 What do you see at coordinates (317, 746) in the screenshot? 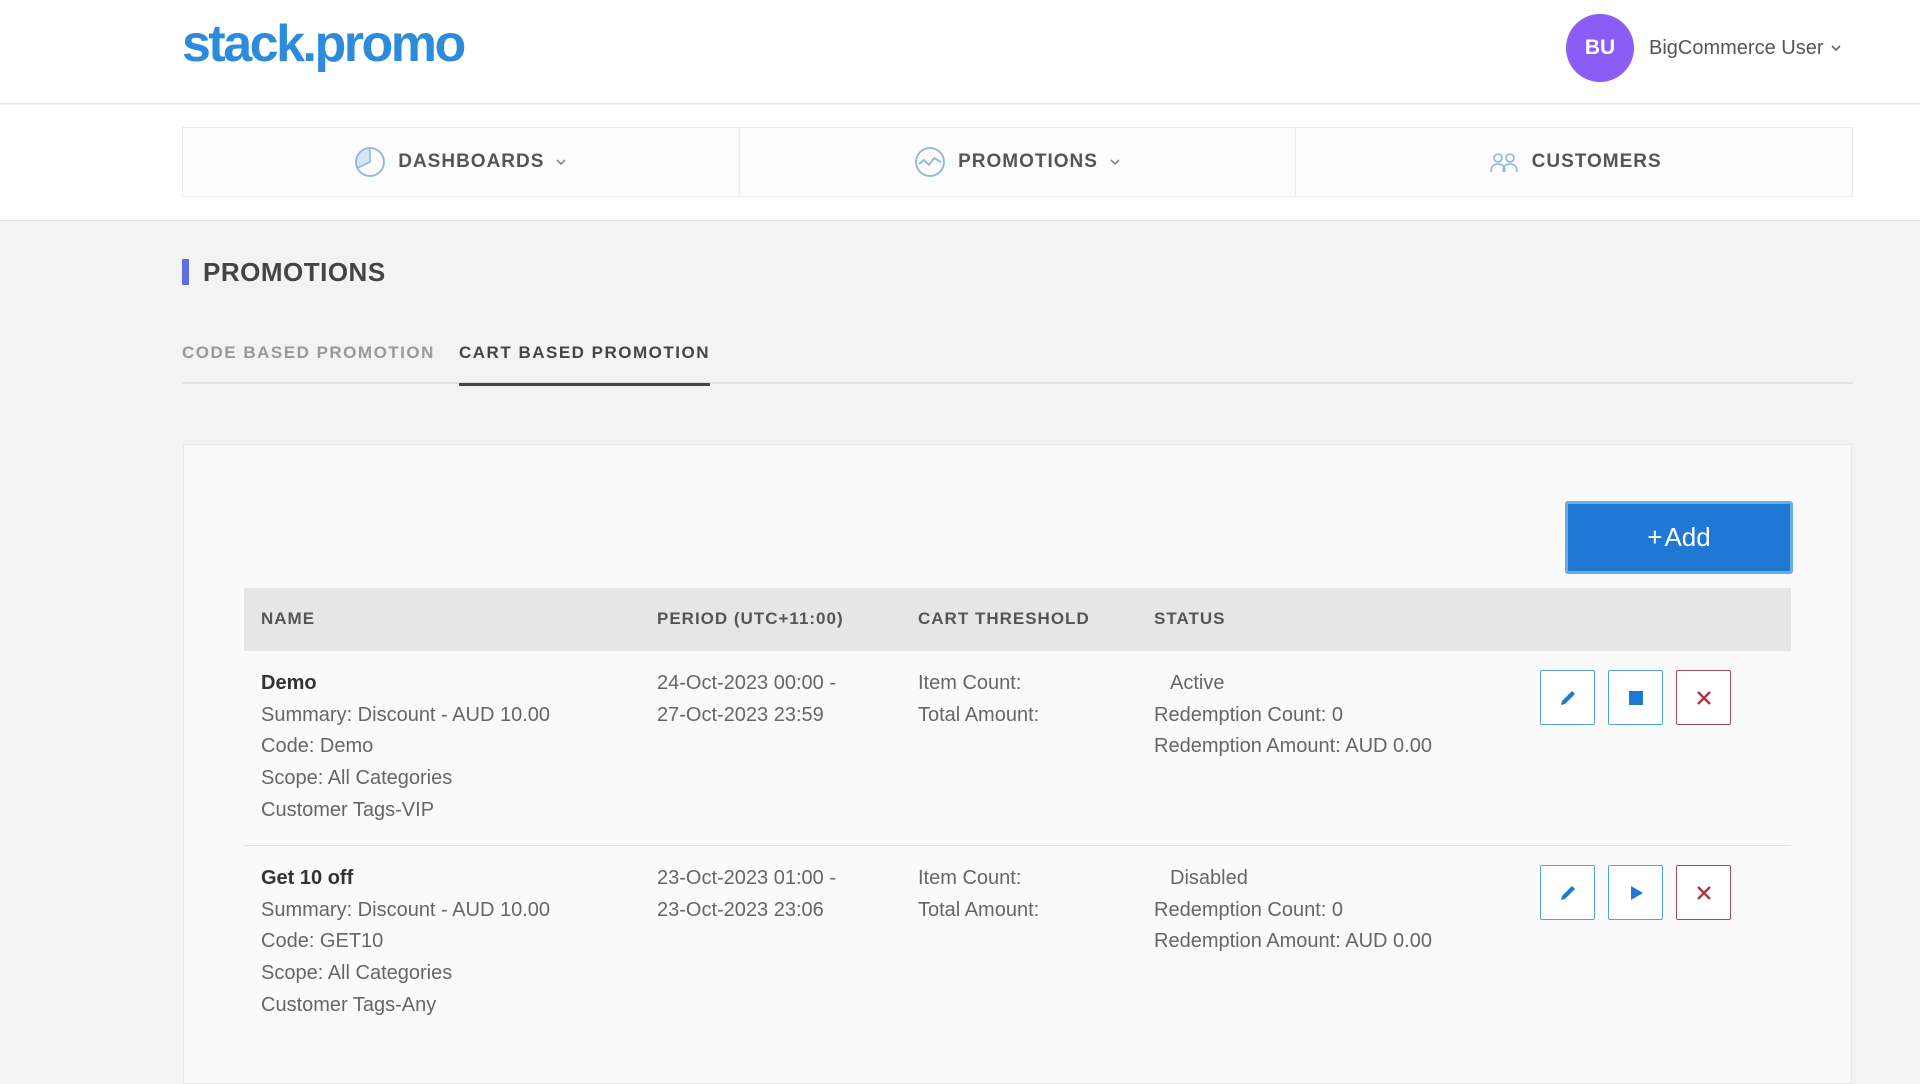
I see `promotion-code: Code: Demo` at bounding box center [317, 746].